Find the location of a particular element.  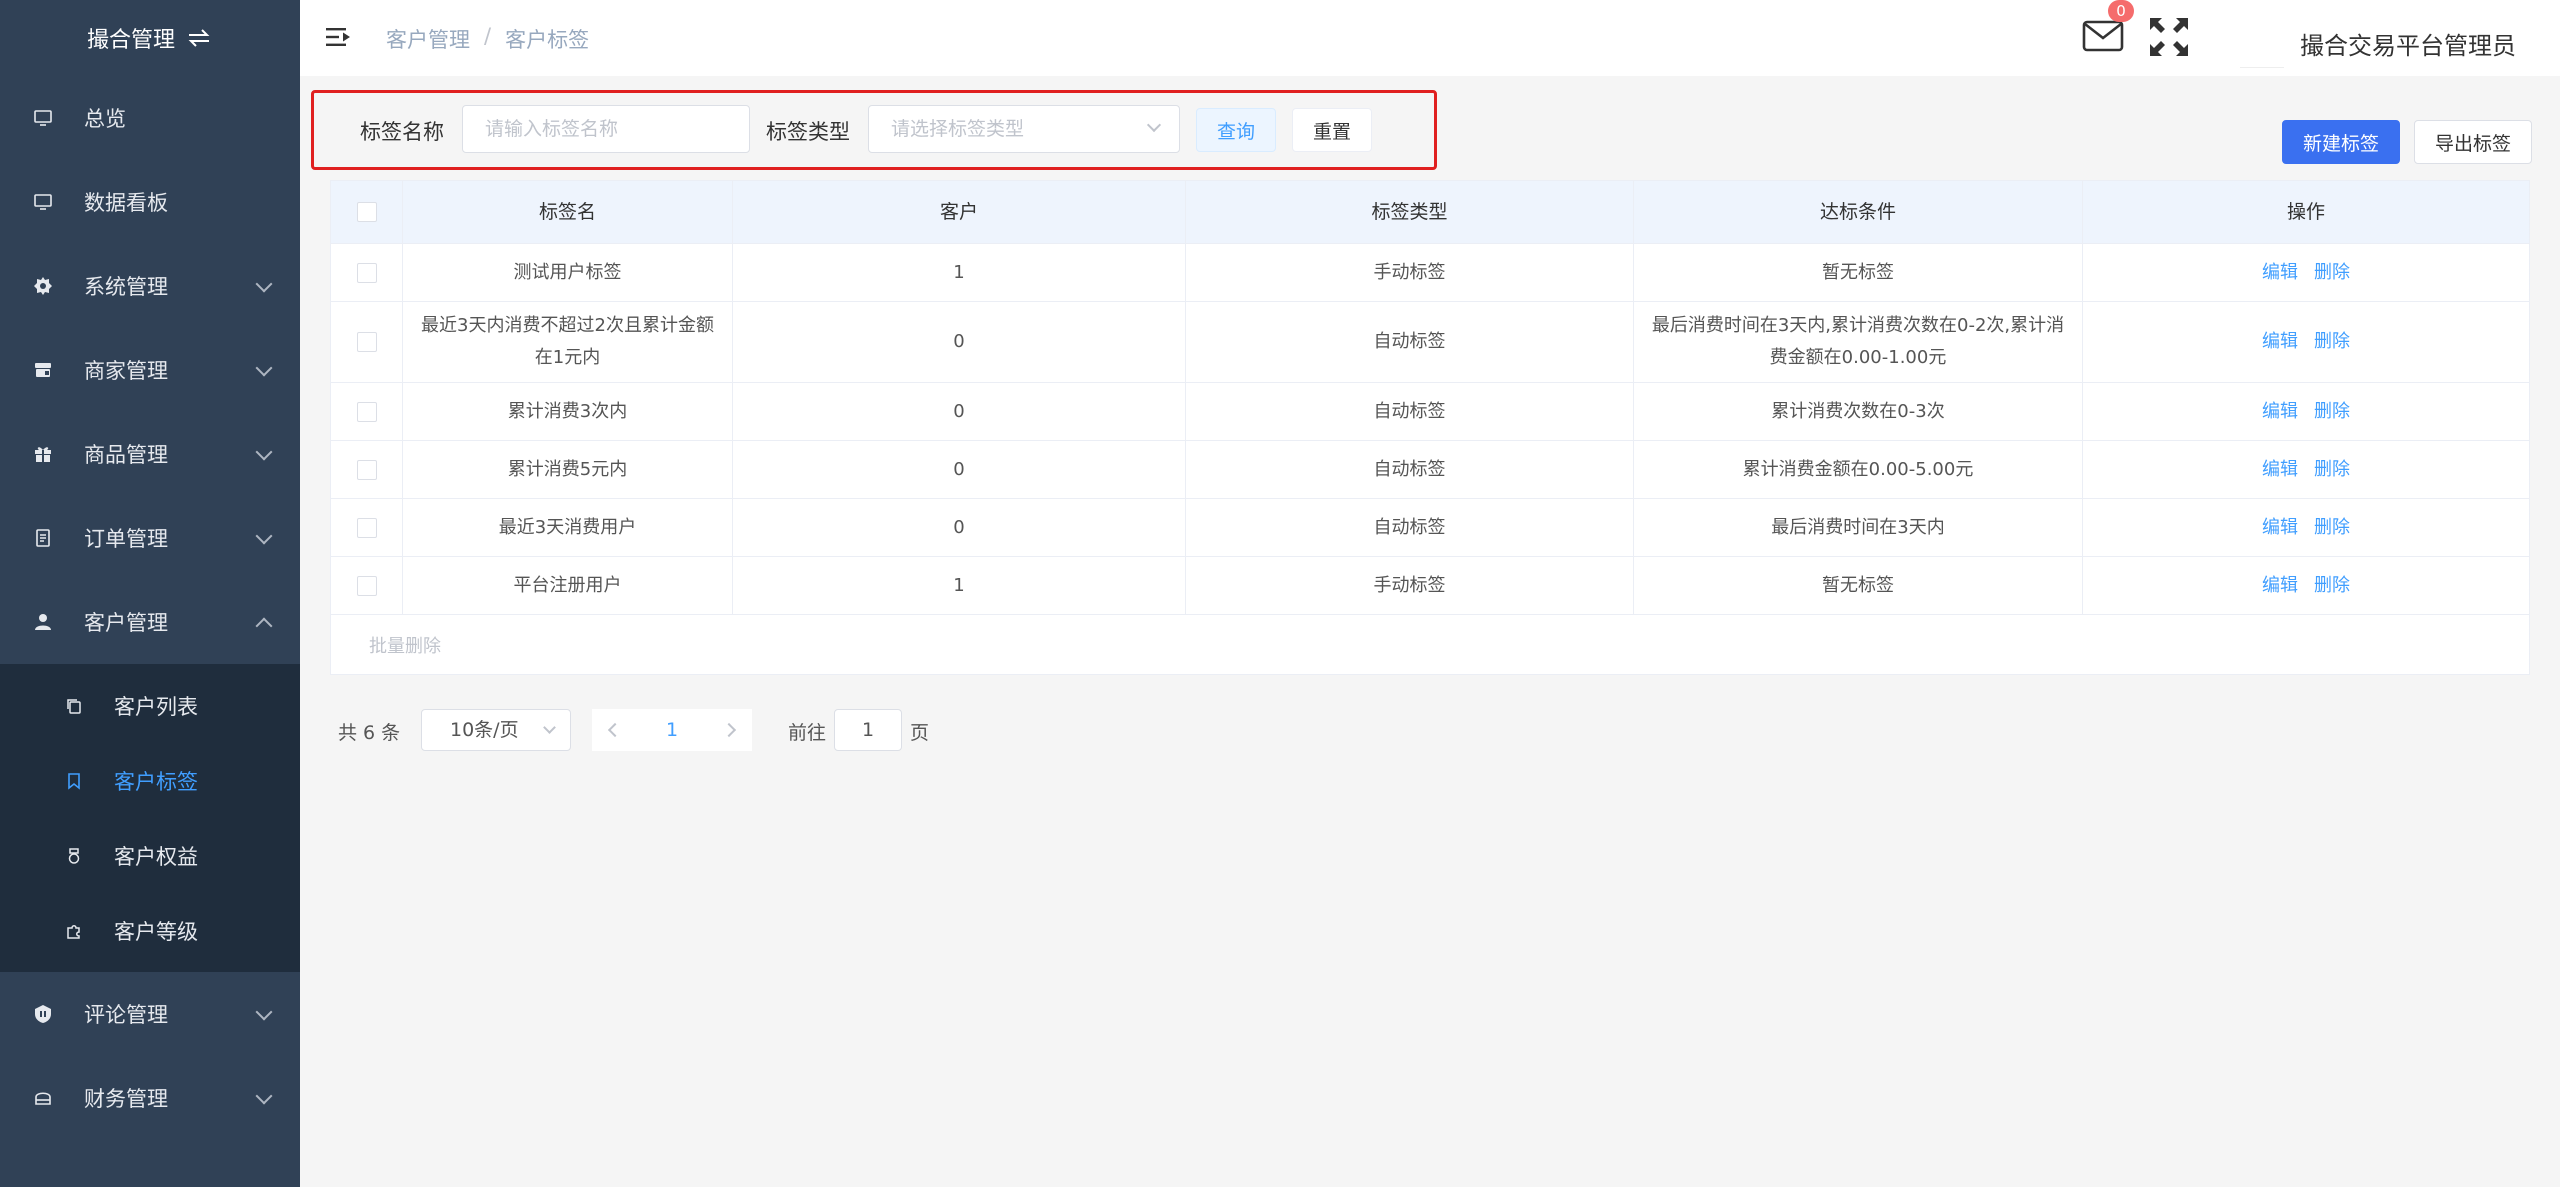

new-tag-button: 新建标签 is located at coordinates (2341, 142).